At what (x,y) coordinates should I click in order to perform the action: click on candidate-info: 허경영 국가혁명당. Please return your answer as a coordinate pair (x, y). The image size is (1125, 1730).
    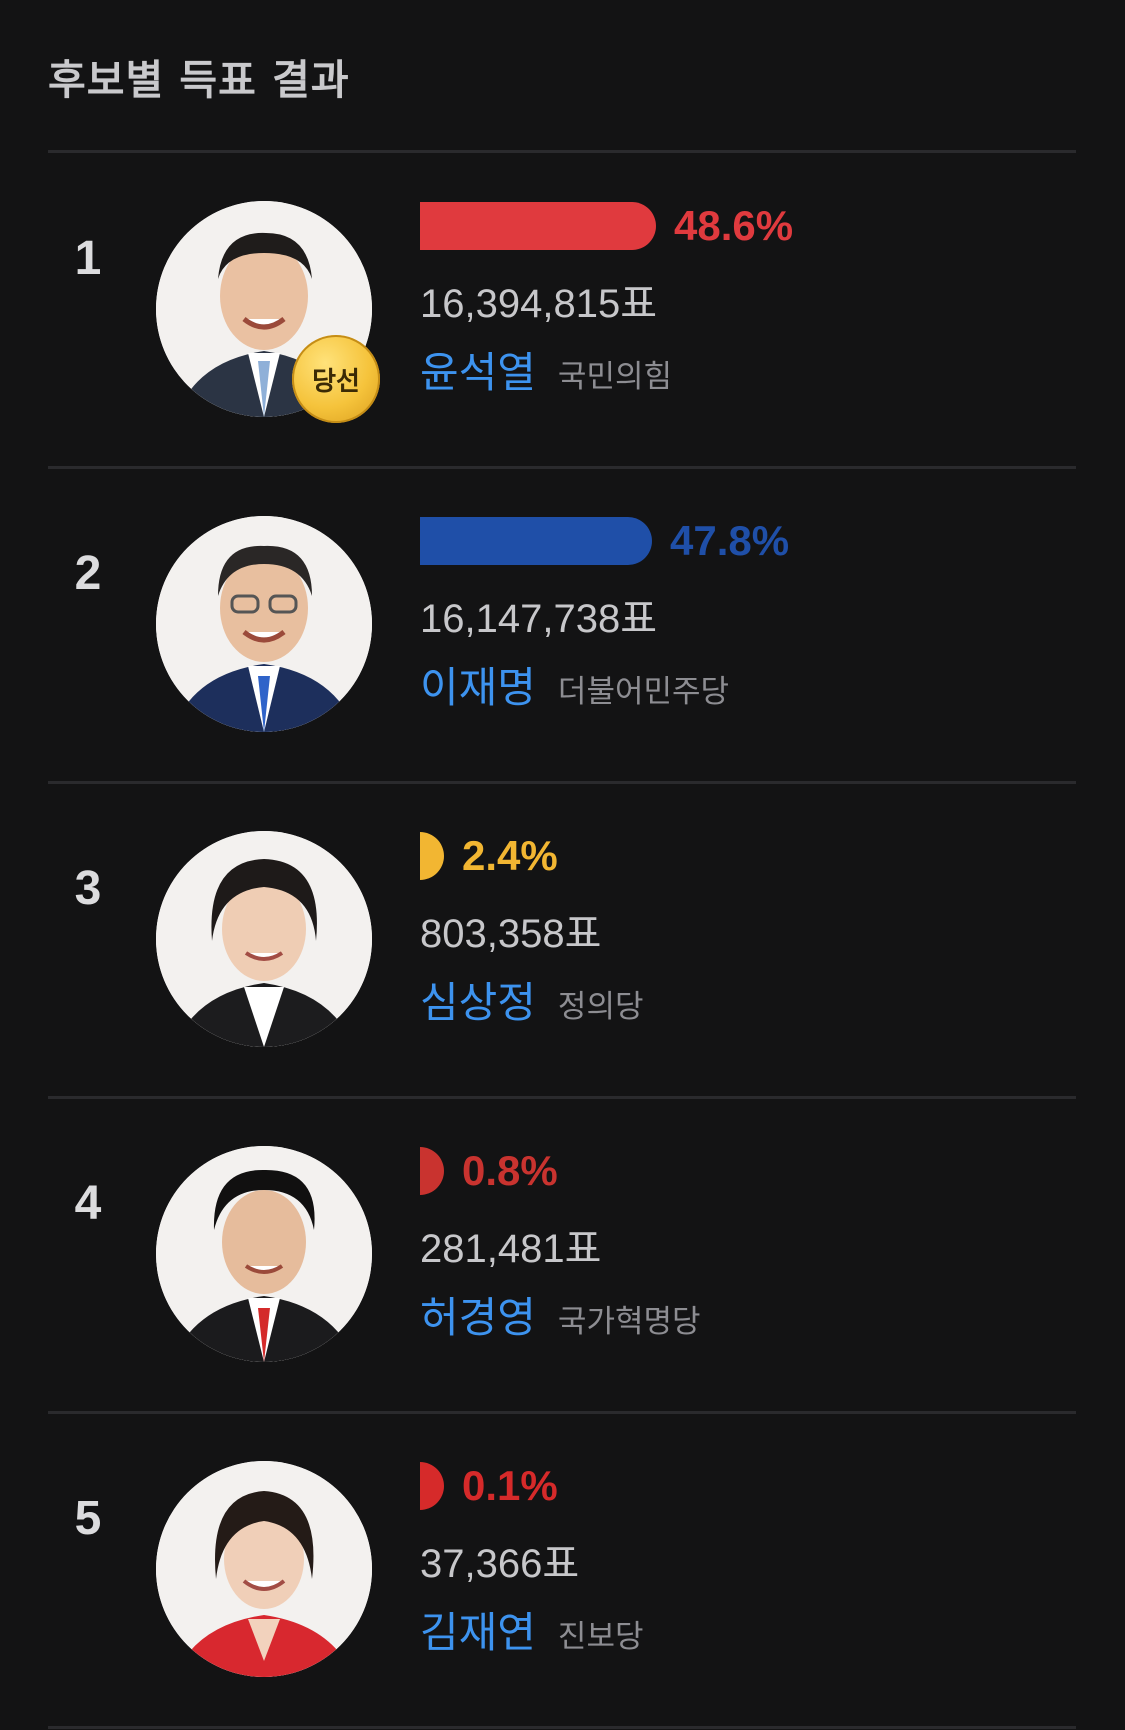
    Looking at the image, I should click on (560, 1314).